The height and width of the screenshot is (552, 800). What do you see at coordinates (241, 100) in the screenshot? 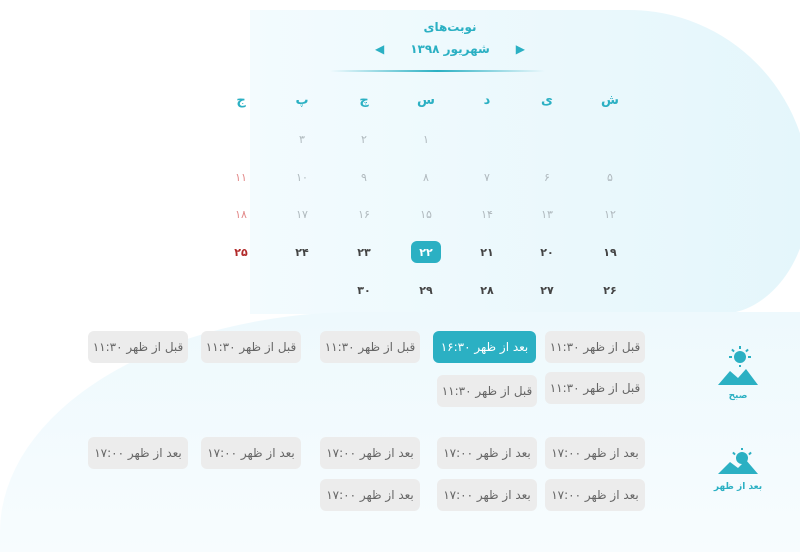
I see `weekday-header: ج` at bounding box center [241, 100].